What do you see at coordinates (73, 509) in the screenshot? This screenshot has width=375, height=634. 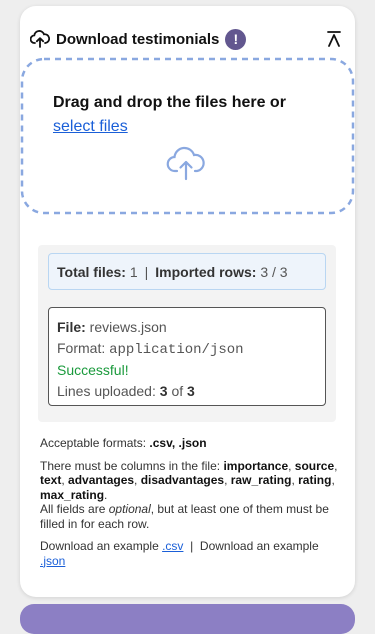 I see `optional-text-1: All fields are` at bounding box center [73, 509].